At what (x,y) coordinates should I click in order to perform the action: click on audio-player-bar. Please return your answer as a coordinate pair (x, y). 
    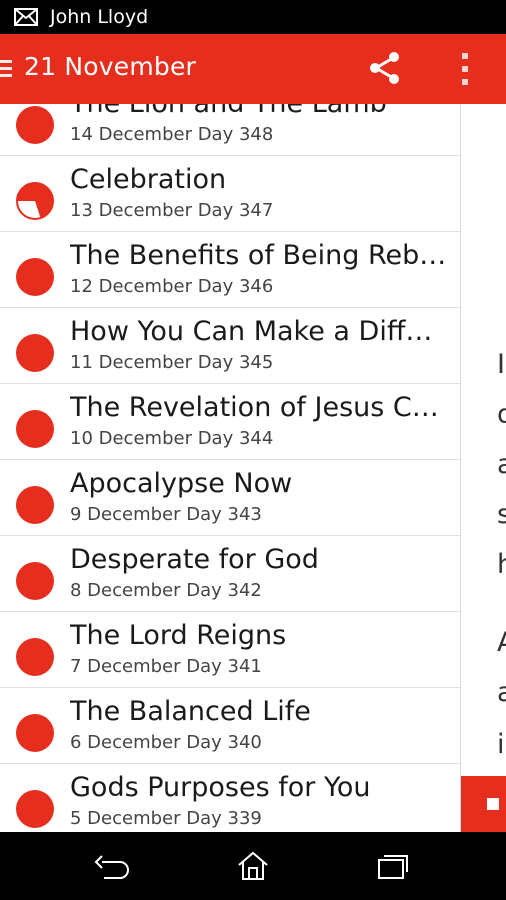
    Looking at the image, I should click on (483, 804).